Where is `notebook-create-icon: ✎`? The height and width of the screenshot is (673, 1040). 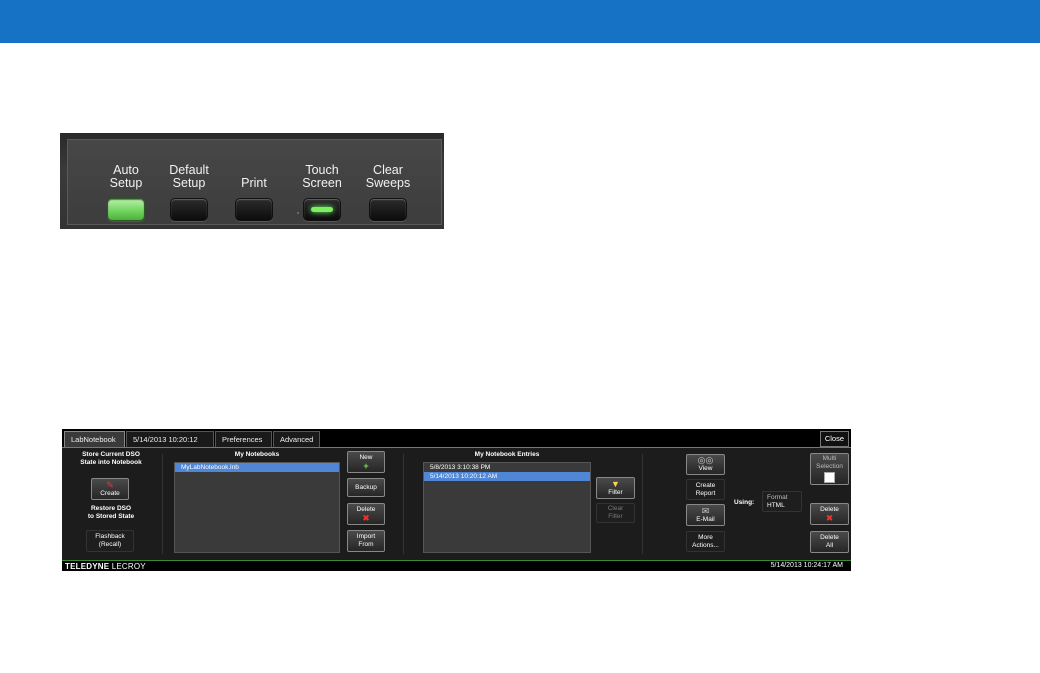 notebook-create-icon: ✎ is located at coordinates (110, 484).